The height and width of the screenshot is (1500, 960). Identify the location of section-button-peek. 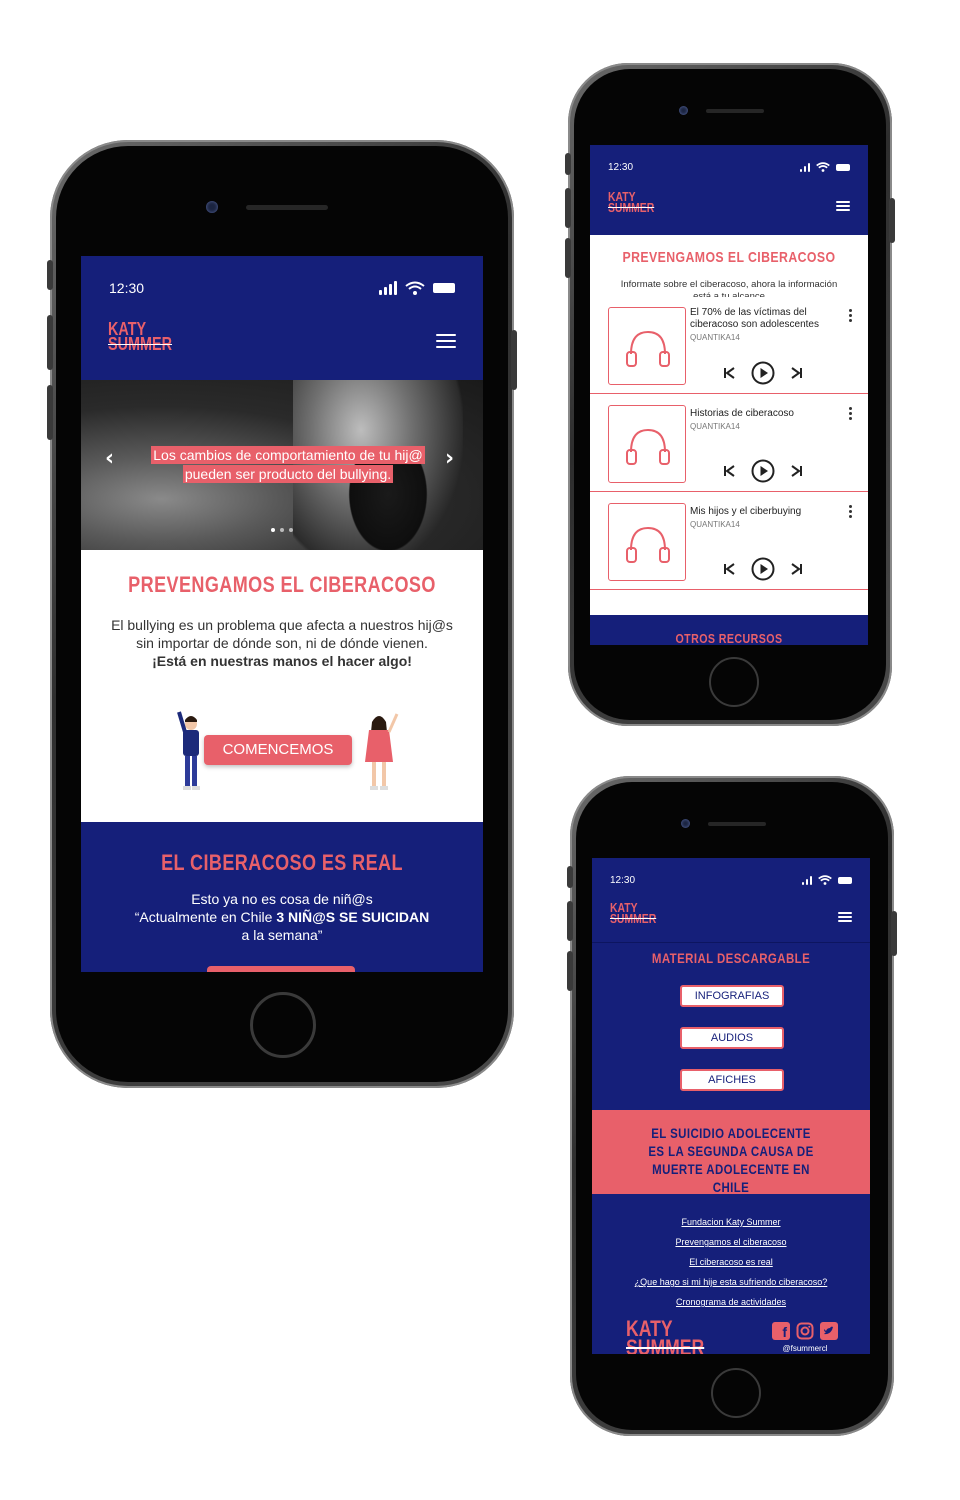
(281, 969).